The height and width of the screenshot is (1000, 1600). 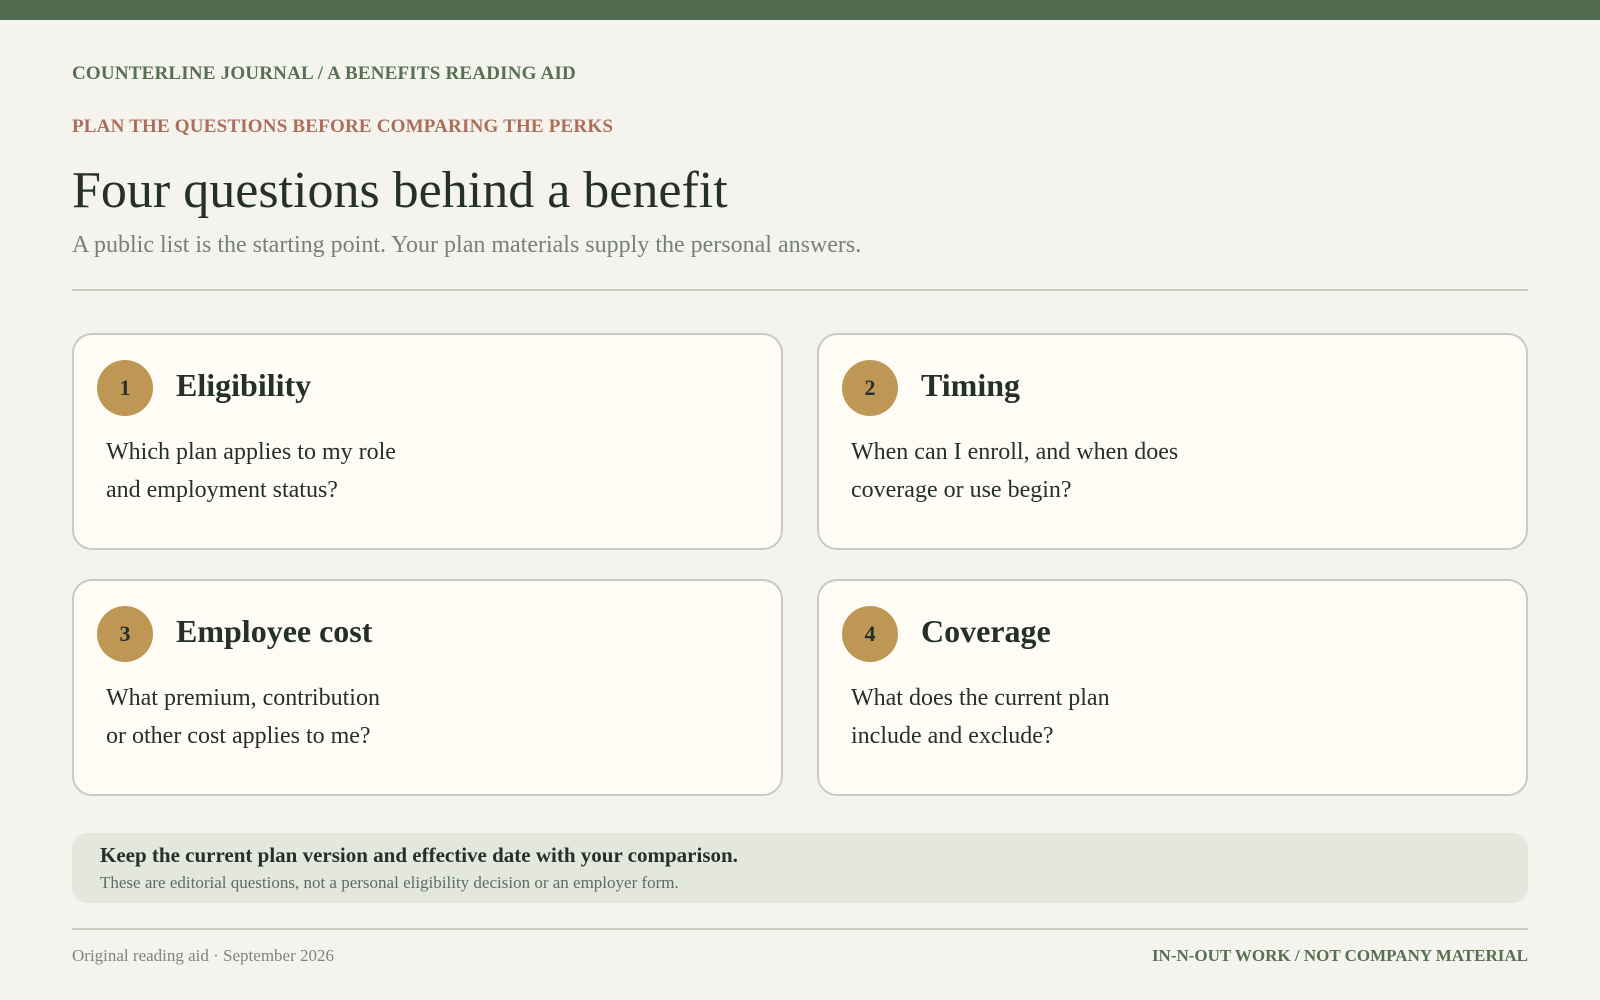 What do you see at coordinates (970, 385) in the screenshot?
I see `card-title: Timing` at bounding box center [970, 385].